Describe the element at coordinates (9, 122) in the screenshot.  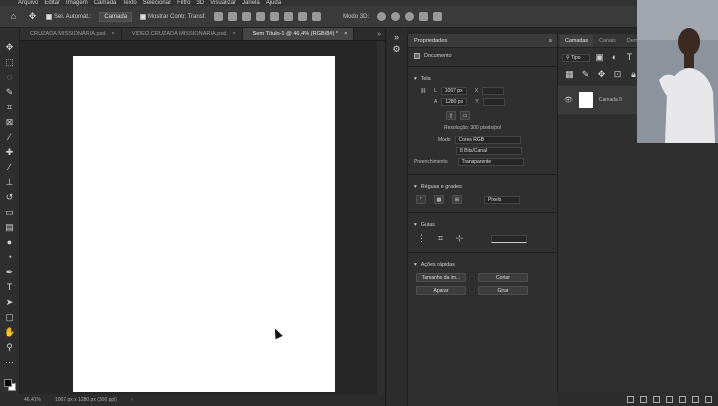
I see `frame-icon: ⊠` at that location.